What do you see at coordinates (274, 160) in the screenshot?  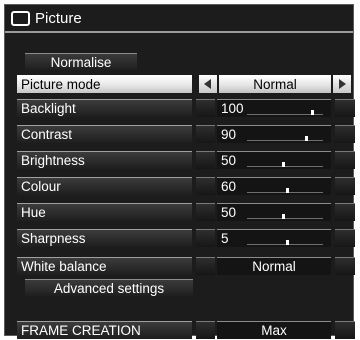 I see `brightness-slider: 50` at bounding box center [274, 160].